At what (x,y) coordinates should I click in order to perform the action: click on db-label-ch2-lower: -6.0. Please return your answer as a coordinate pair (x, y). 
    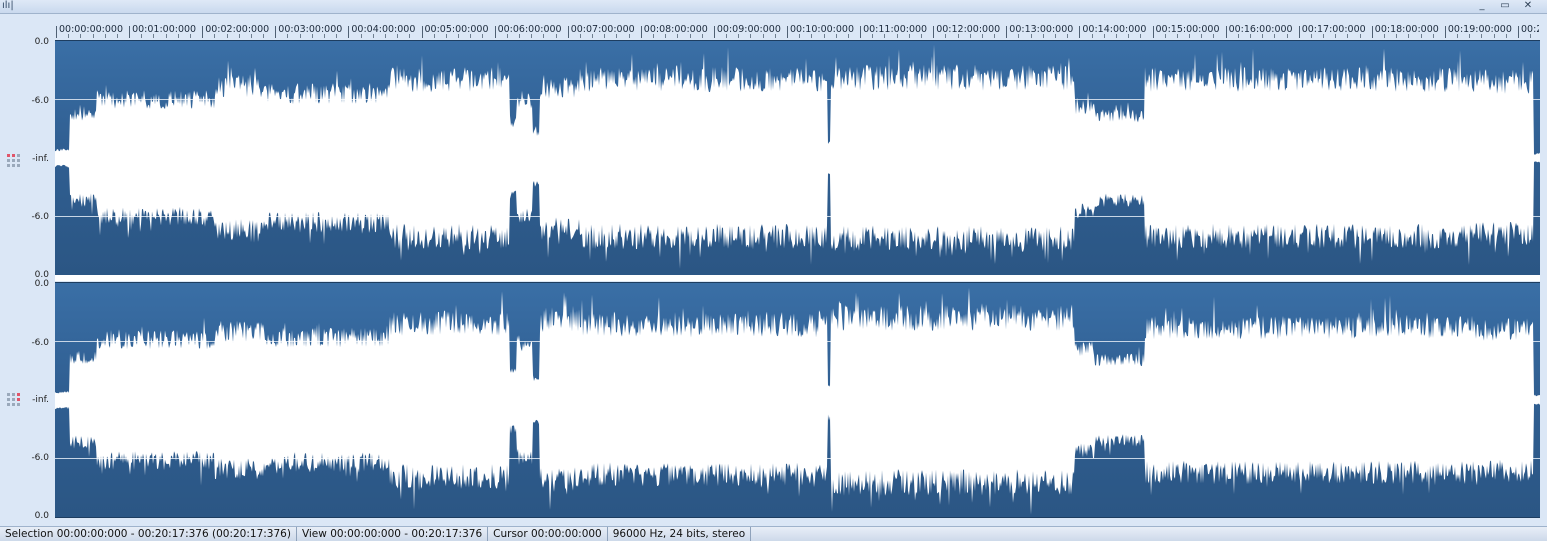
    Looking at the image, I should click on (40, 458).